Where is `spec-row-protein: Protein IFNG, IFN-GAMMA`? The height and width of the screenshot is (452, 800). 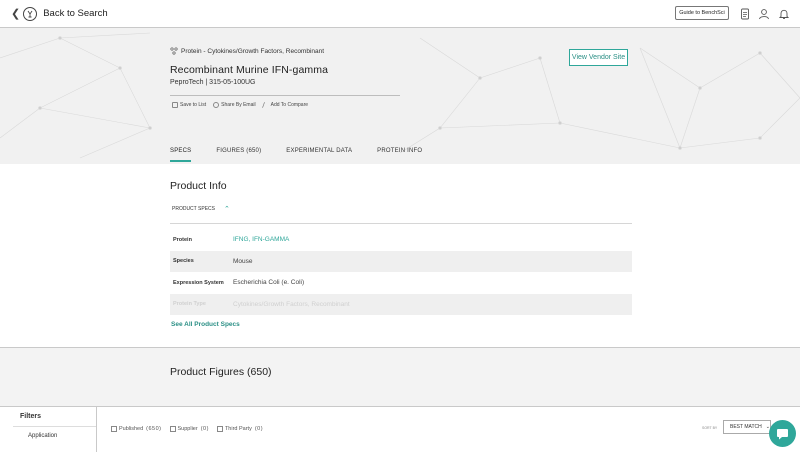
spec-row-protein: Protein IFNG, IFN-GAMMA is located at coordinates (401, 240).